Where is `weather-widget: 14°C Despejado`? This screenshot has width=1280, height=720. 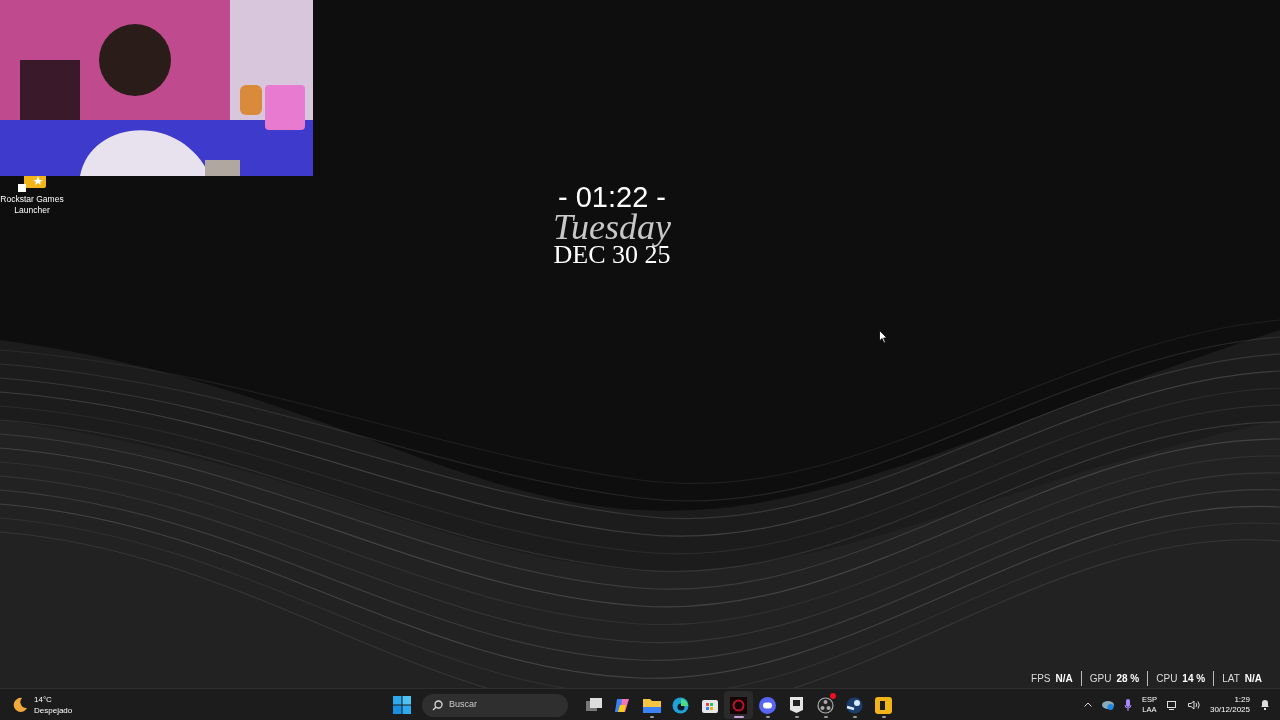
weather-widget: 14°C Despejado is located at coordinates (36, 704).